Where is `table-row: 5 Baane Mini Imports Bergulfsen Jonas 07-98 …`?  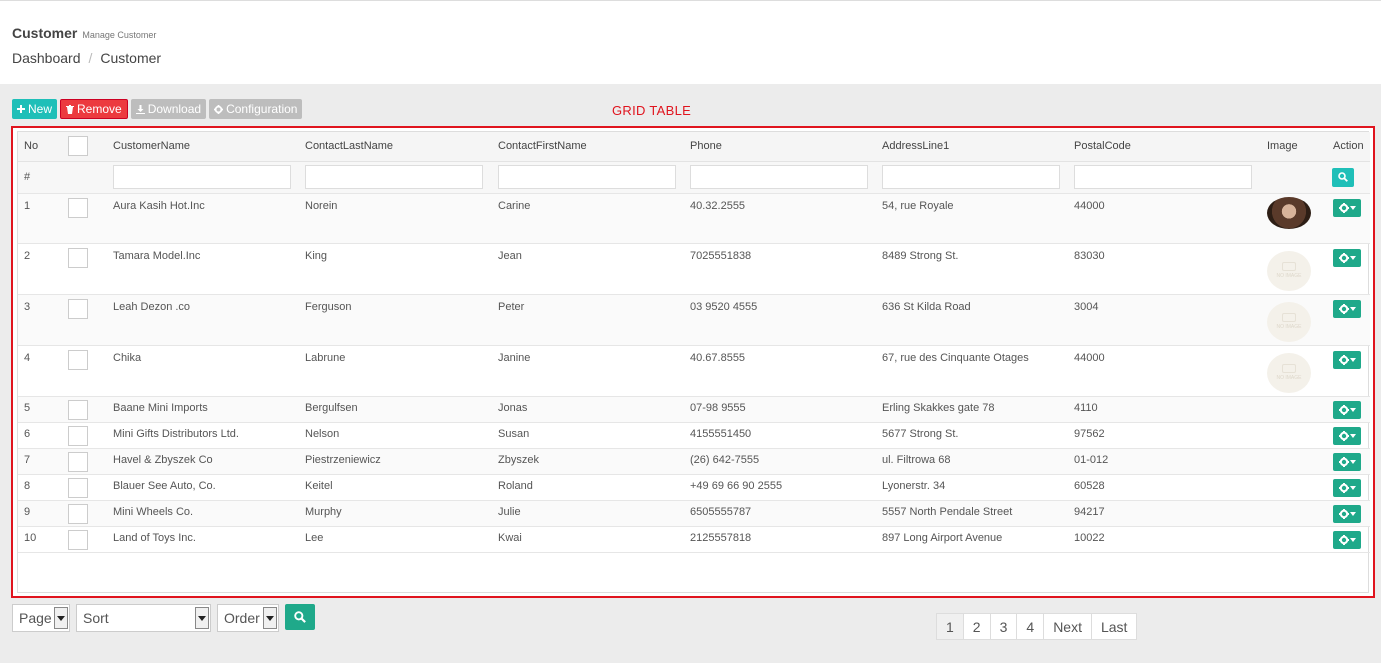 table-row: 5 Baane Mini Imports Bergulfsen Jonas 07-98 … is located at coordinates (694, 409).